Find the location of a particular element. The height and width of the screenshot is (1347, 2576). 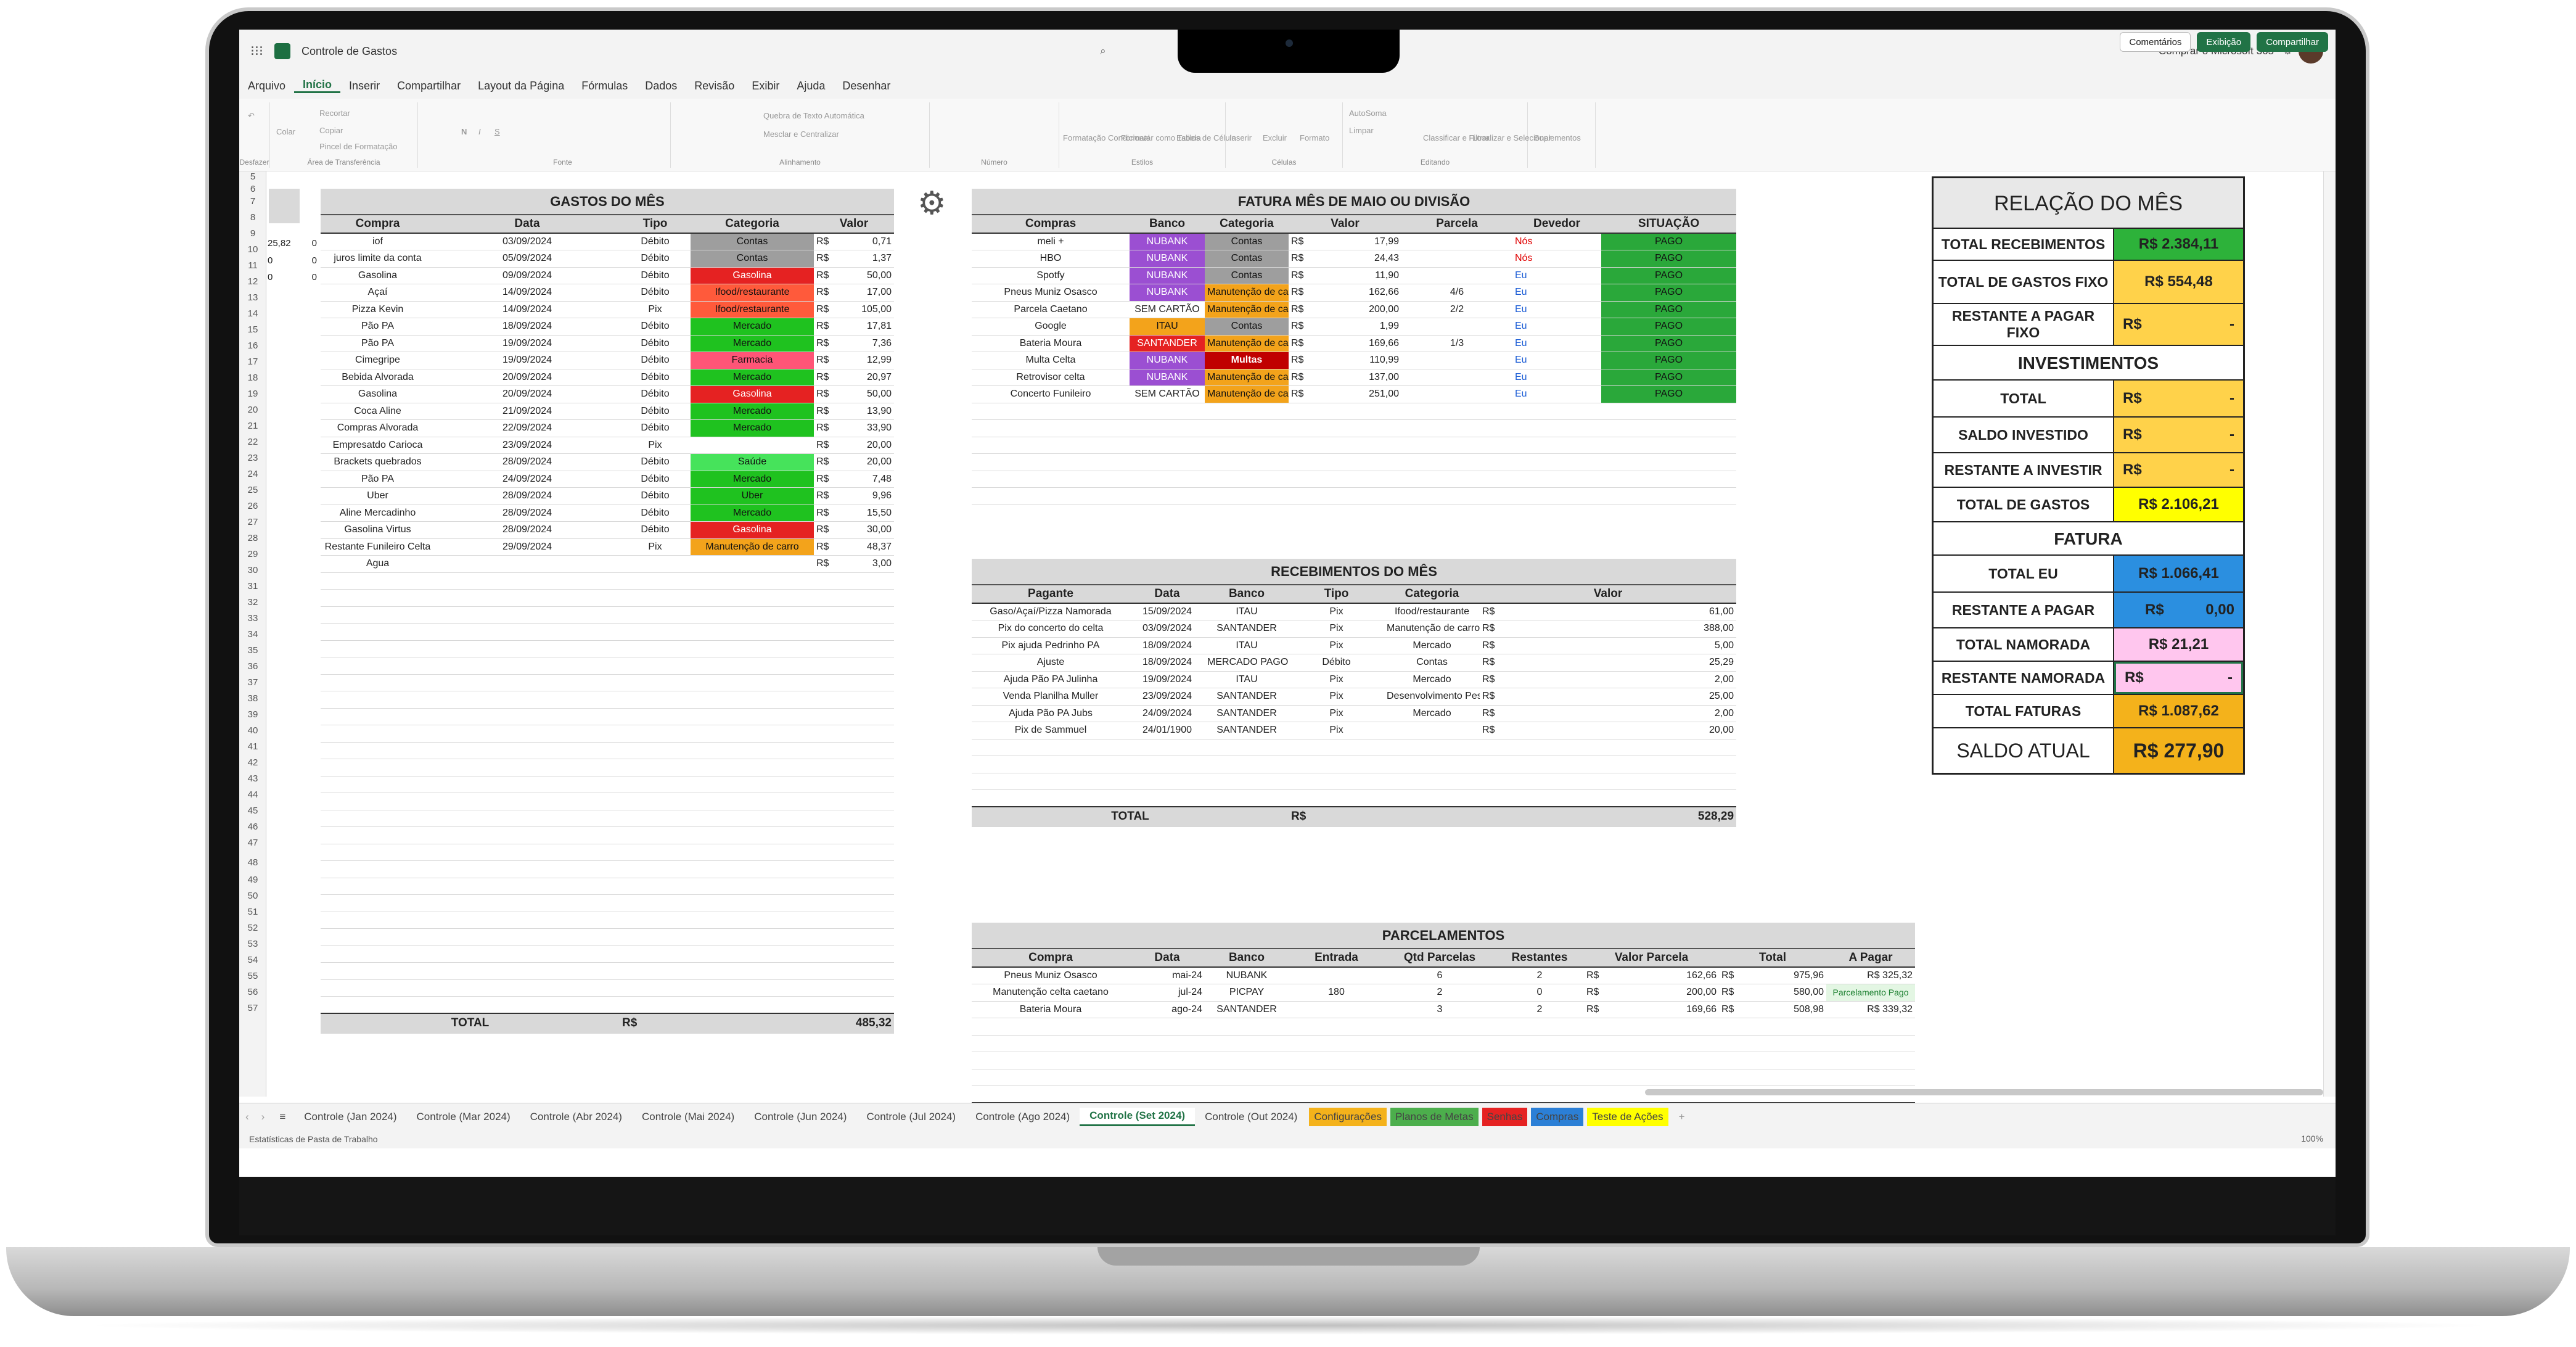

parc-total: 508,98 is located at coordinates (1782, 1010).